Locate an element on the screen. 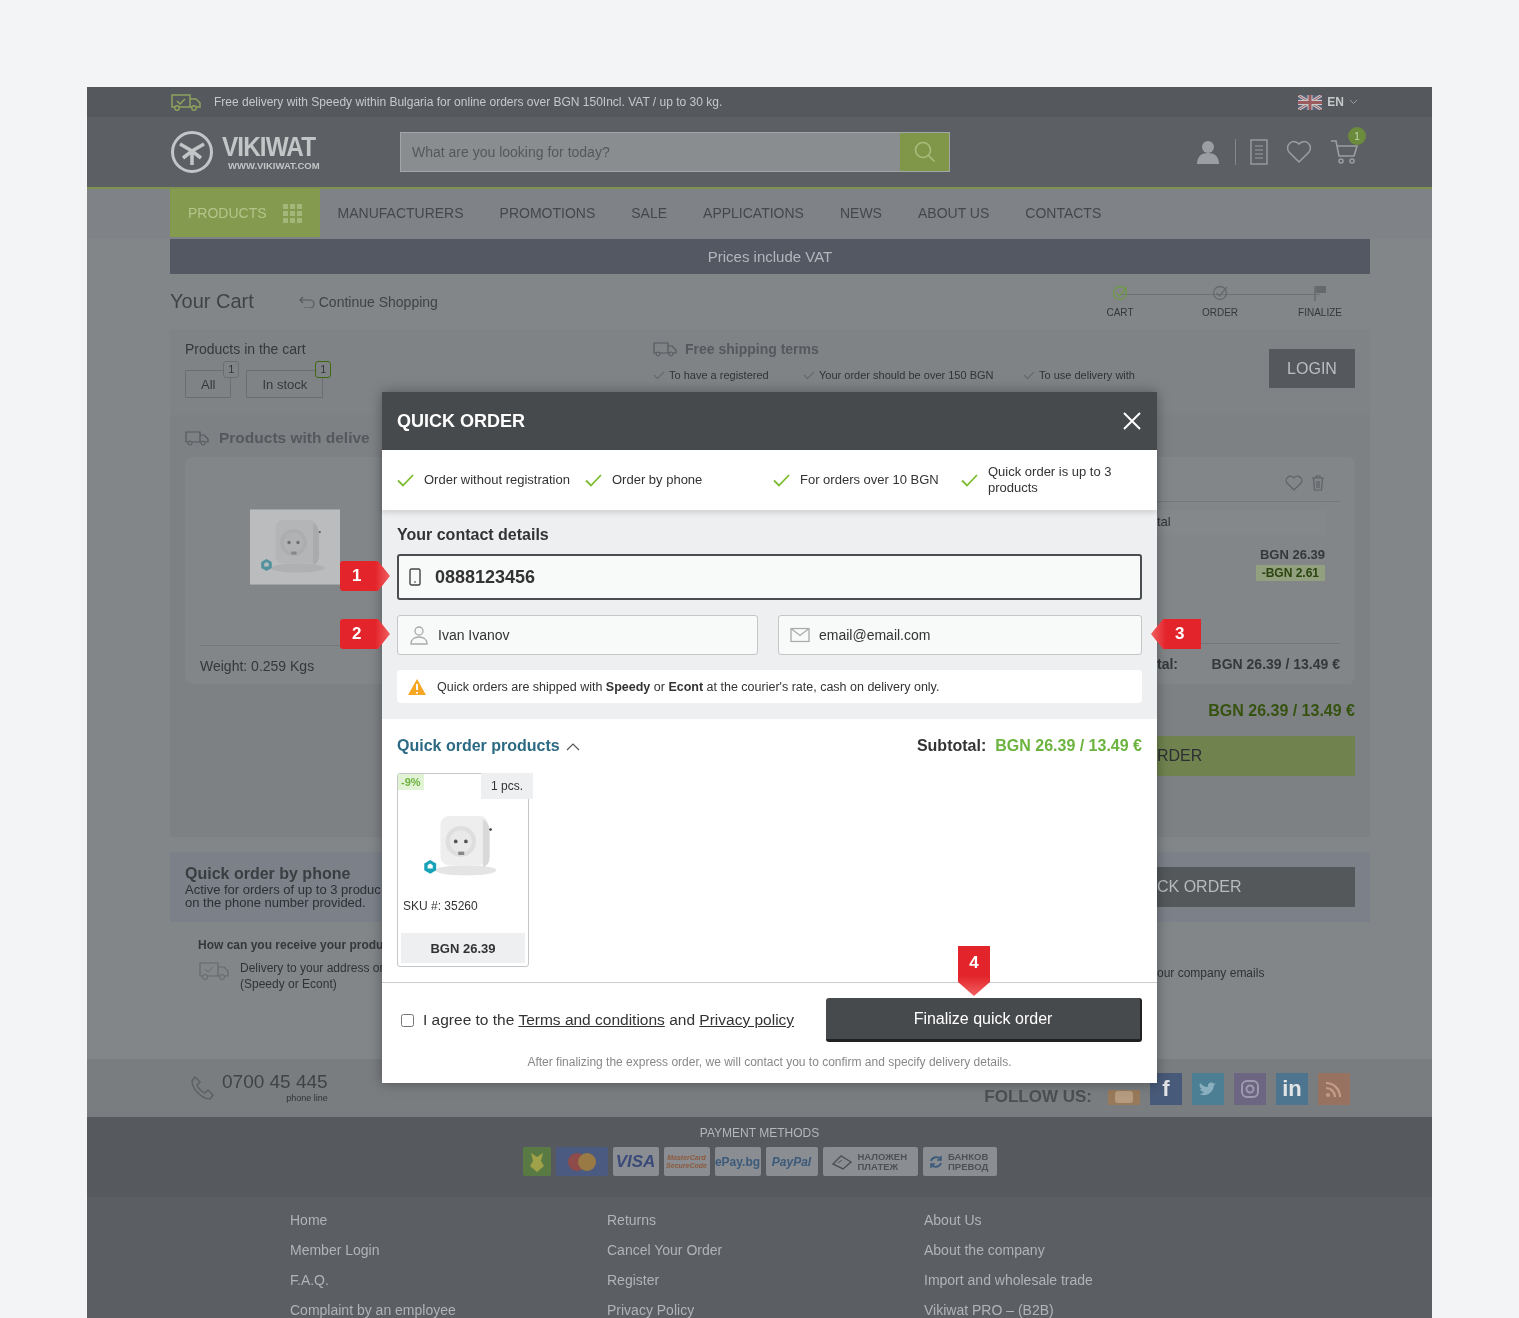 Image resolution: width=1519 pixels, height=1318 pixels. email-field: email@email.com is located at coordinates (960, 635).